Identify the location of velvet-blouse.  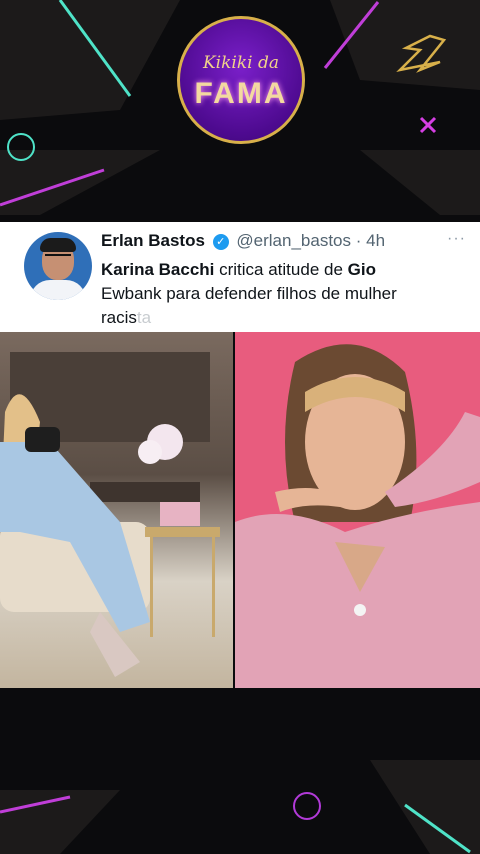
(357, 595).